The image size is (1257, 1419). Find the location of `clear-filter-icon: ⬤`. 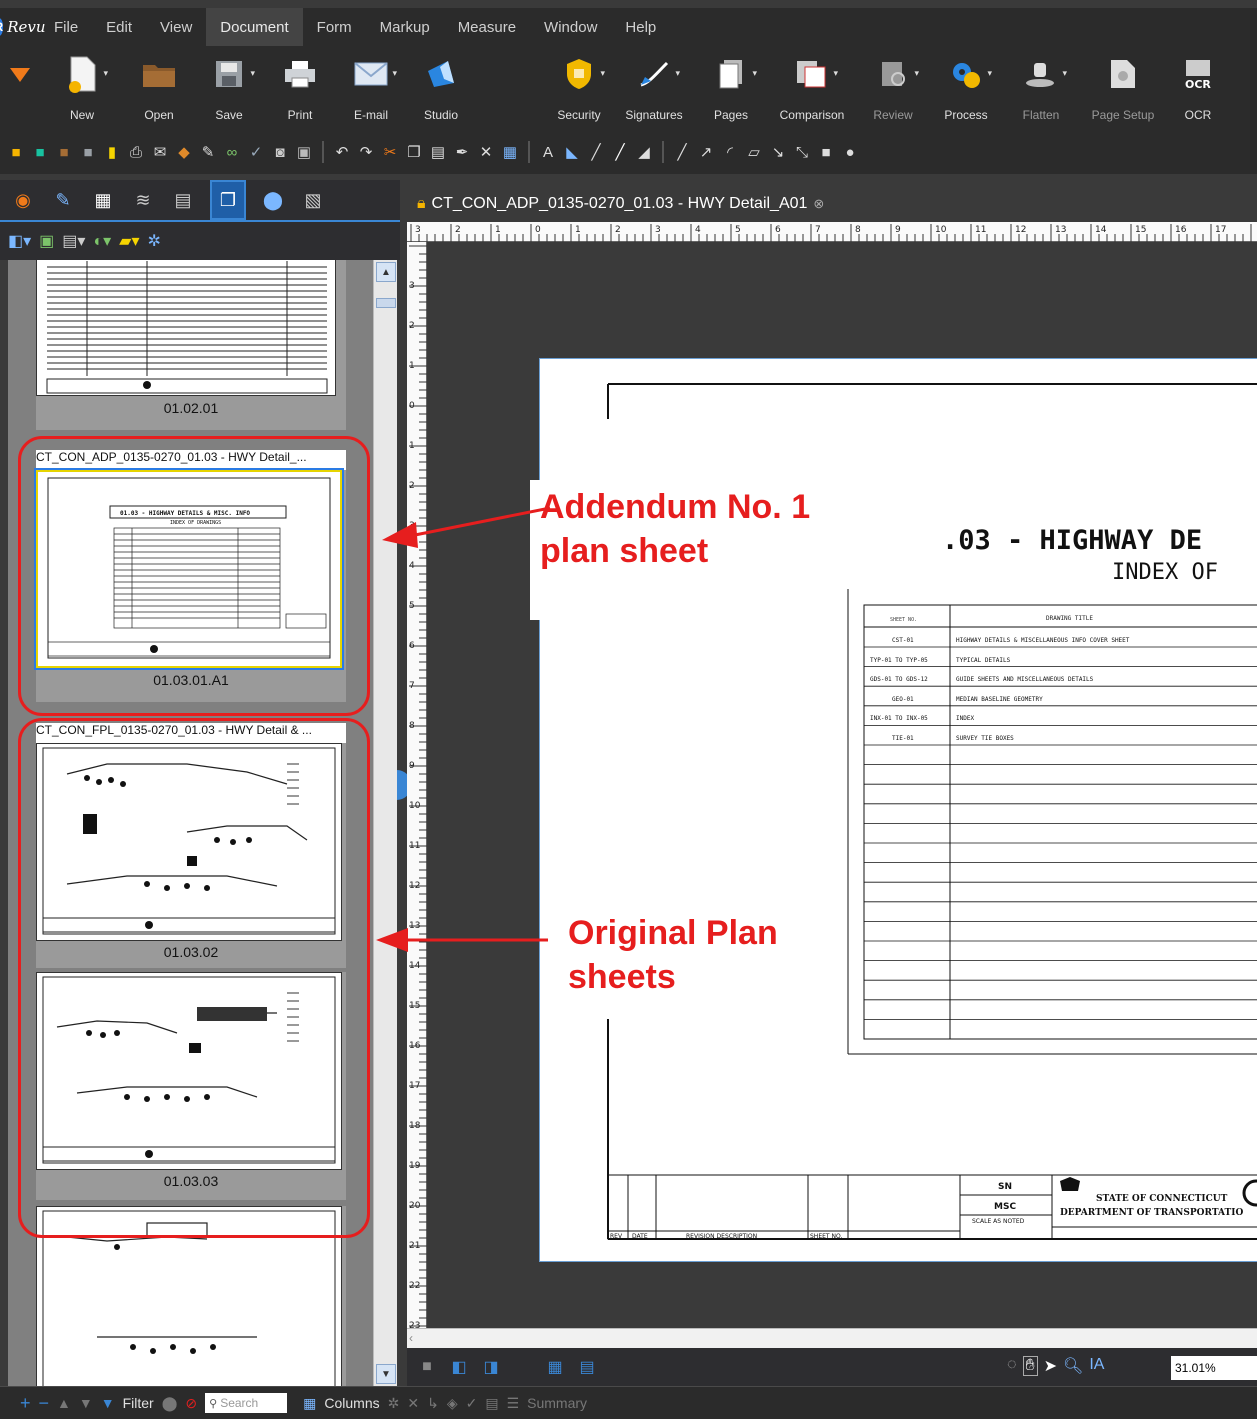

clear-filter-icon: ⬤ is located at coordinates (170, 1403).